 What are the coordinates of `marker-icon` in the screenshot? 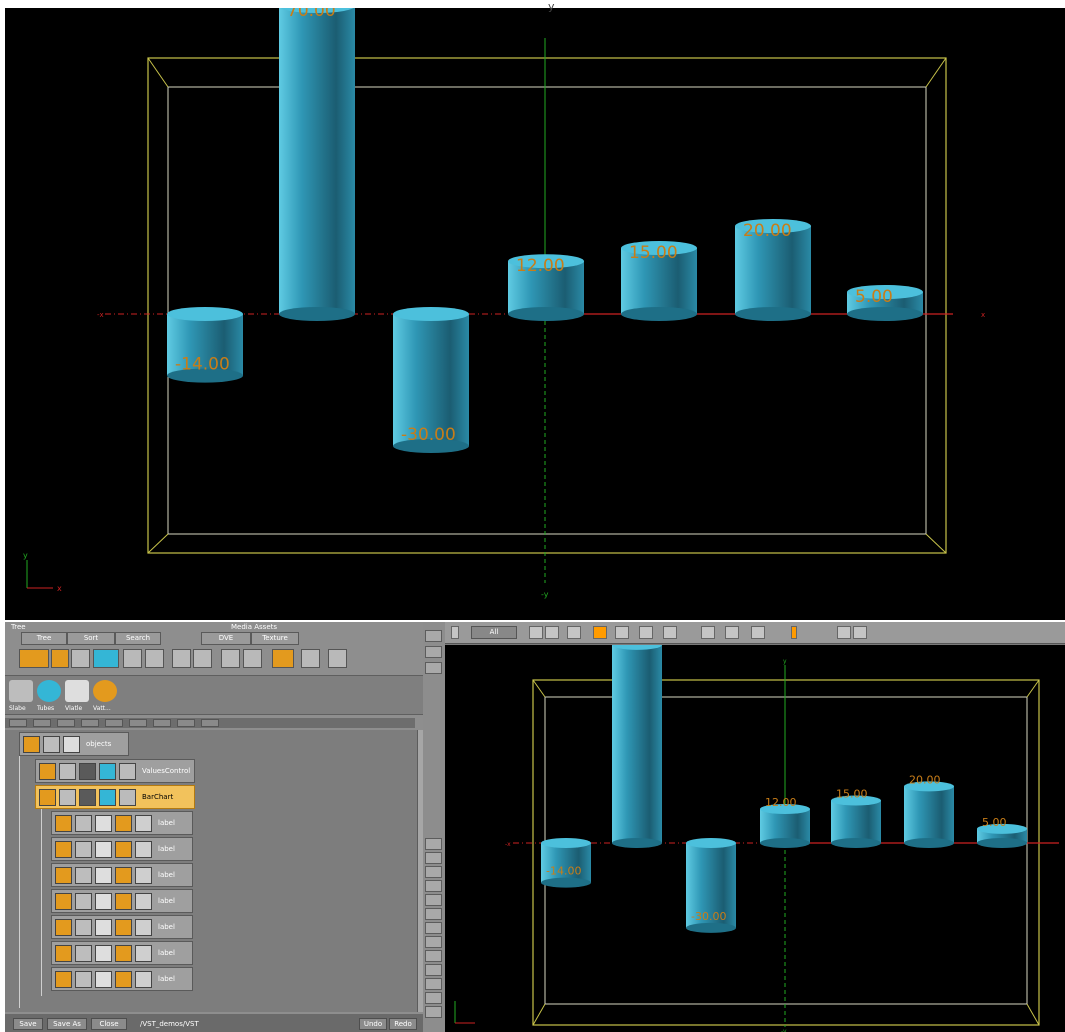 It's located at (794, 632).